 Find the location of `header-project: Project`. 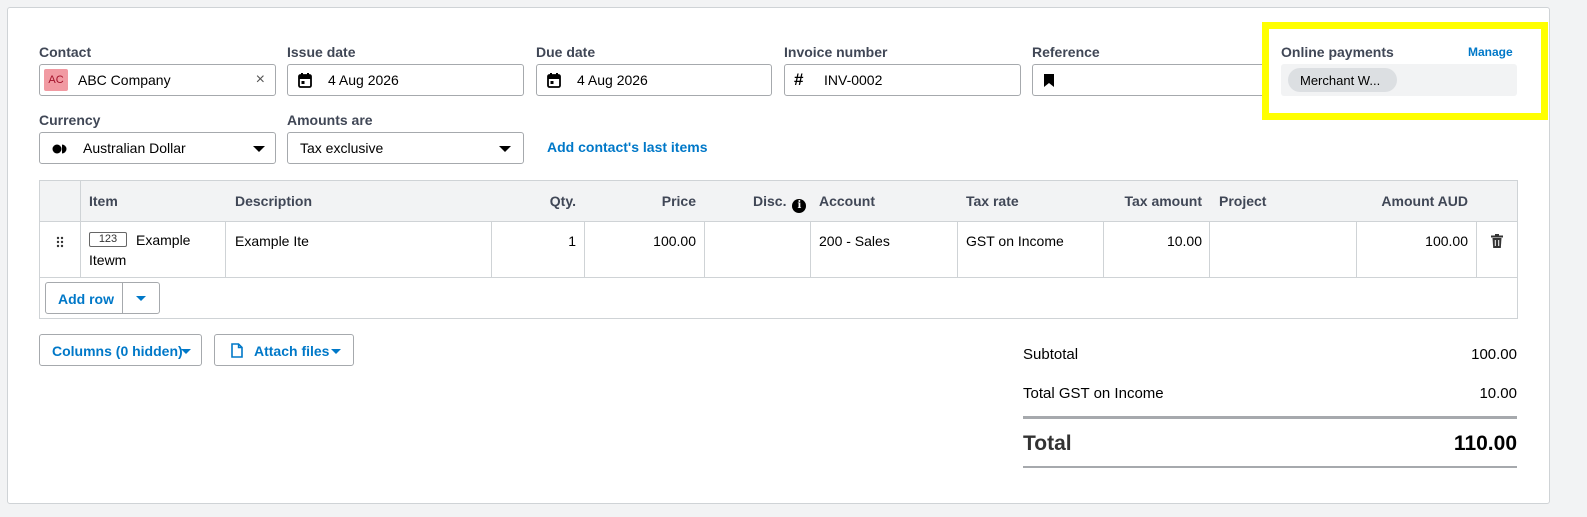

header-project: Project is located at coordinates (1243, 201).